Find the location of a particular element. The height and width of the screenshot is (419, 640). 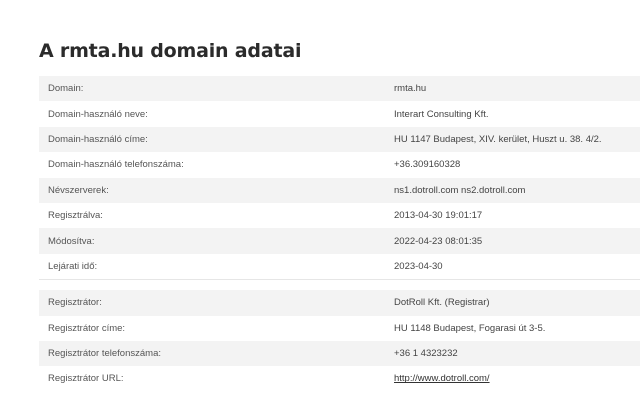

row-value: DotRoll Kft. (Registrar) is located at coordinates (442, 303).